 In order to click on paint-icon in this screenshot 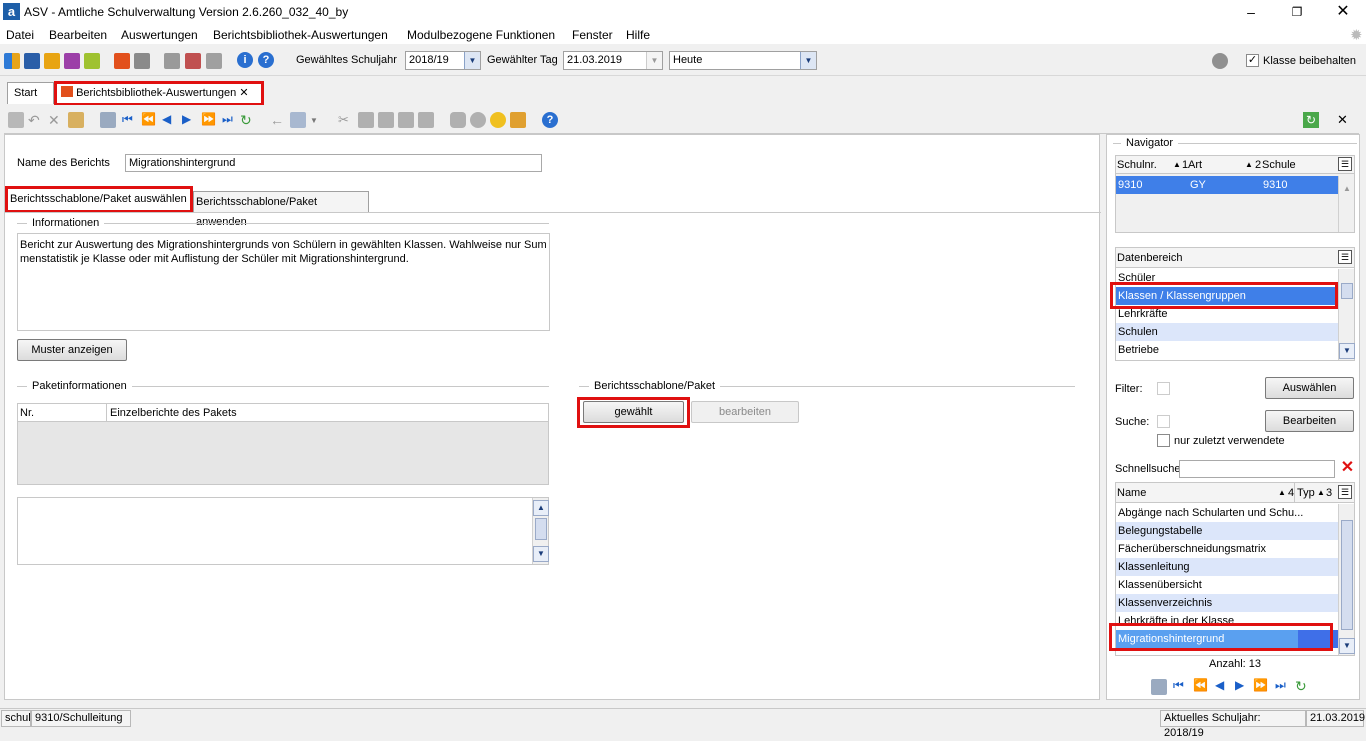, I will do `click(426, 120)`.